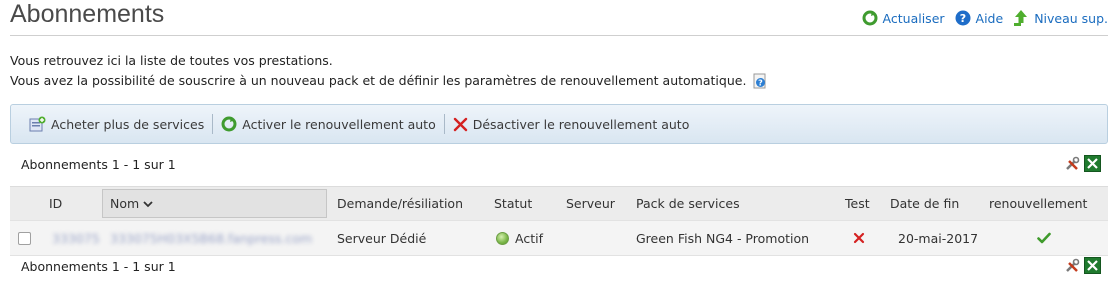 Image resolution: width=1115 pixels, height=291 pixels. I want to click on row-name: 333075H03X5B68.fanpress.com, so click(211, 238).